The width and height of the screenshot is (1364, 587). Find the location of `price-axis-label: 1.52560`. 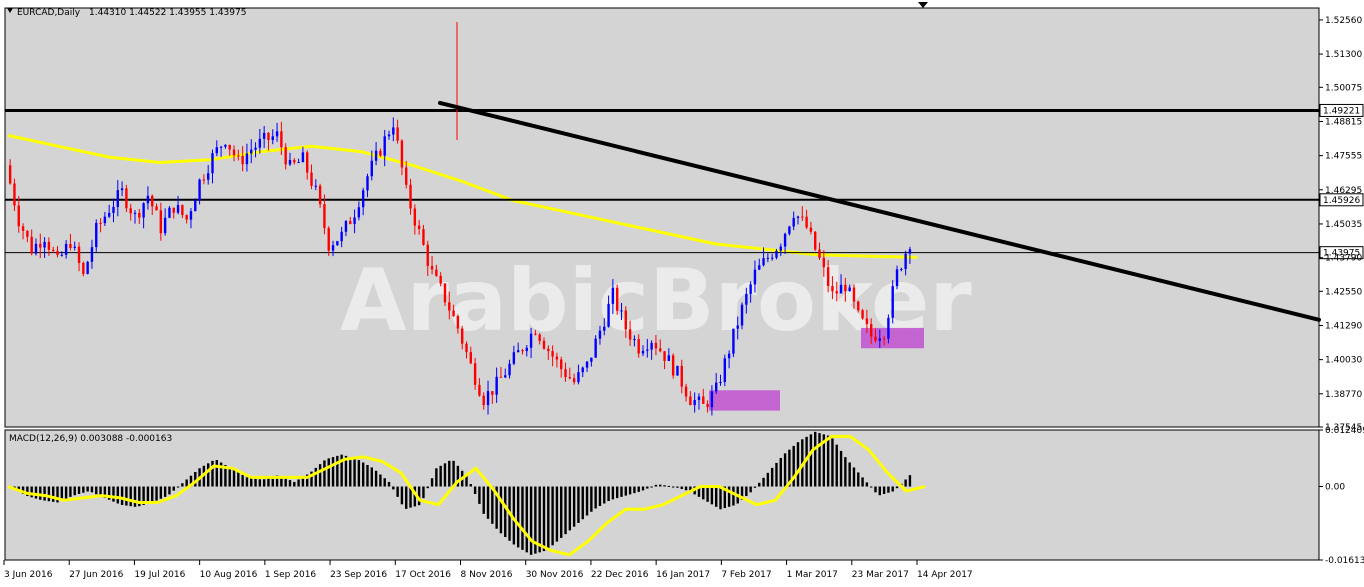

price-axis-label: 1.52560 is located at coordinates (1343, 21).